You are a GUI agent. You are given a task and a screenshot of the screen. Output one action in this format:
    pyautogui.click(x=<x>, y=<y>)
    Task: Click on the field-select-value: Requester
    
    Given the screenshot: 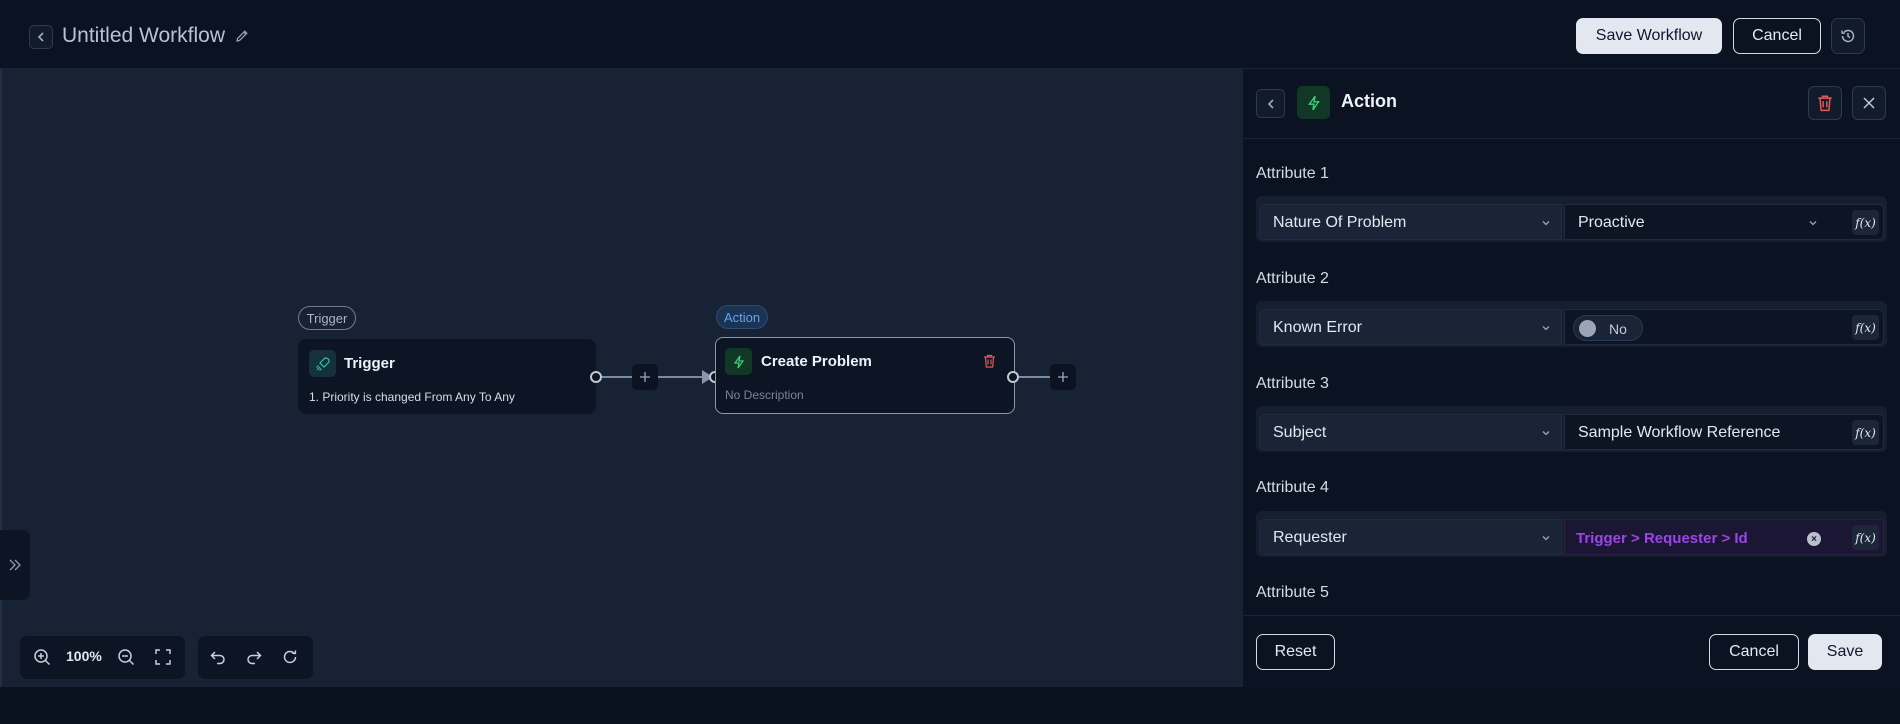 What is the action you would take?
    pyautogui.click(x=1310, y=537)
    